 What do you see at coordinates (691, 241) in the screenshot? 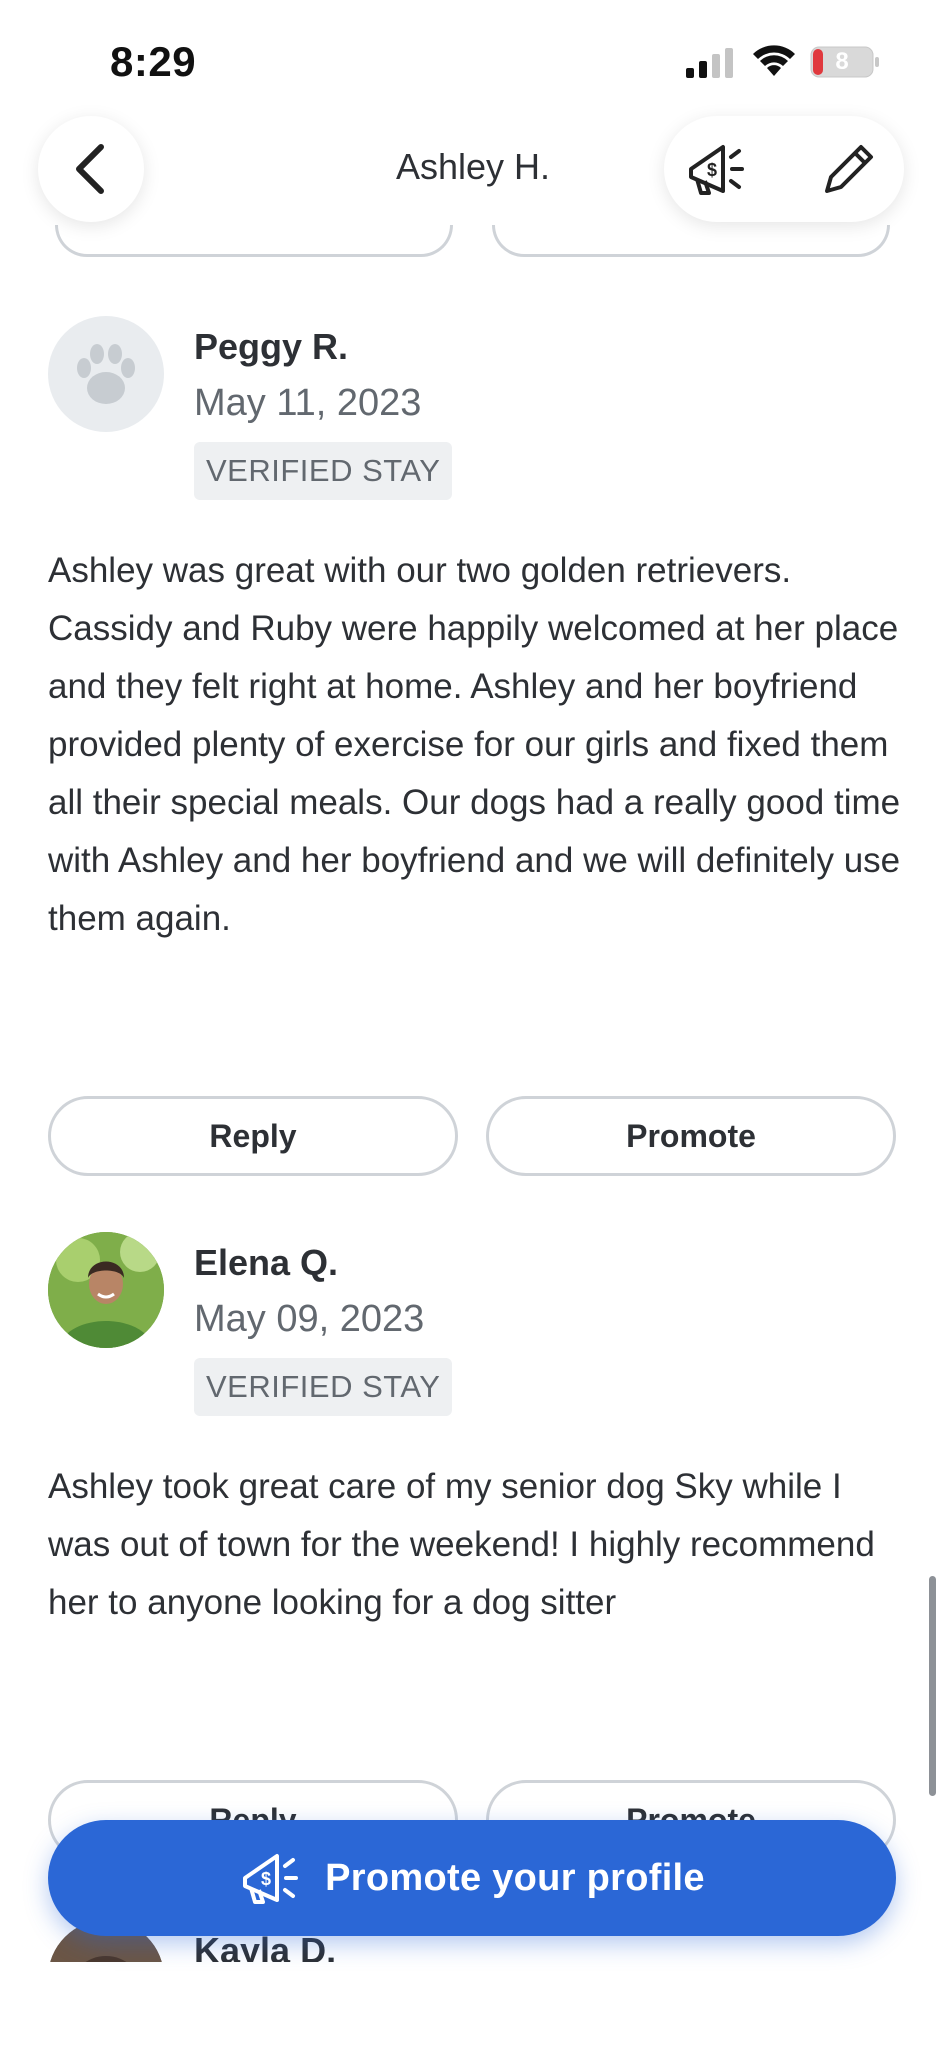
I see `previous-promote-button` at bounding box center [691, 241].